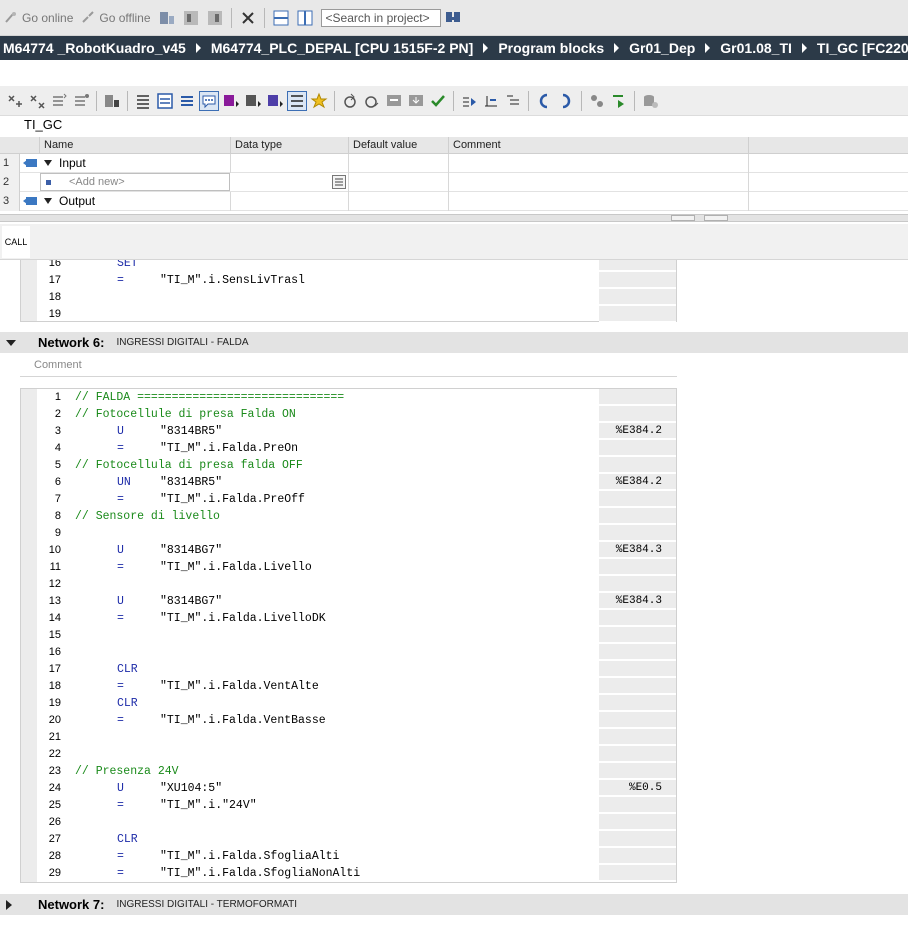  I want to click on network-5-code: 16 SET 17 = "TI_M".i.SensLivTrasl 18 19, so click(348, 291).